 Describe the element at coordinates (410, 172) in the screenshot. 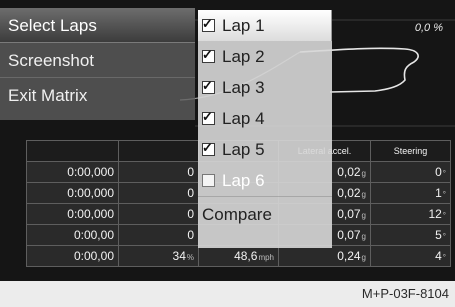

I see `table-cell: 0°` at that location.